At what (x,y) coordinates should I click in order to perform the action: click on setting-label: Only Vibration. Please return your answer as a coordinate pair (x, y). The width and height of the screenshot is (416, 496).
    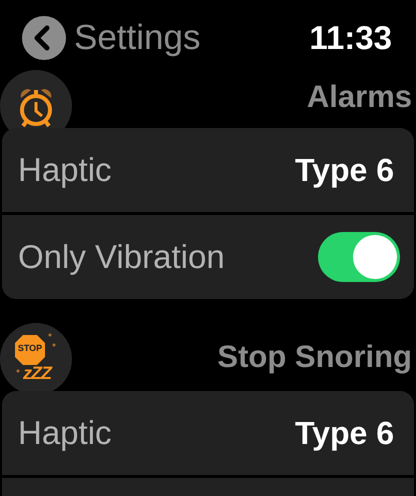
    Looking at the image, I should click on (121, 257).